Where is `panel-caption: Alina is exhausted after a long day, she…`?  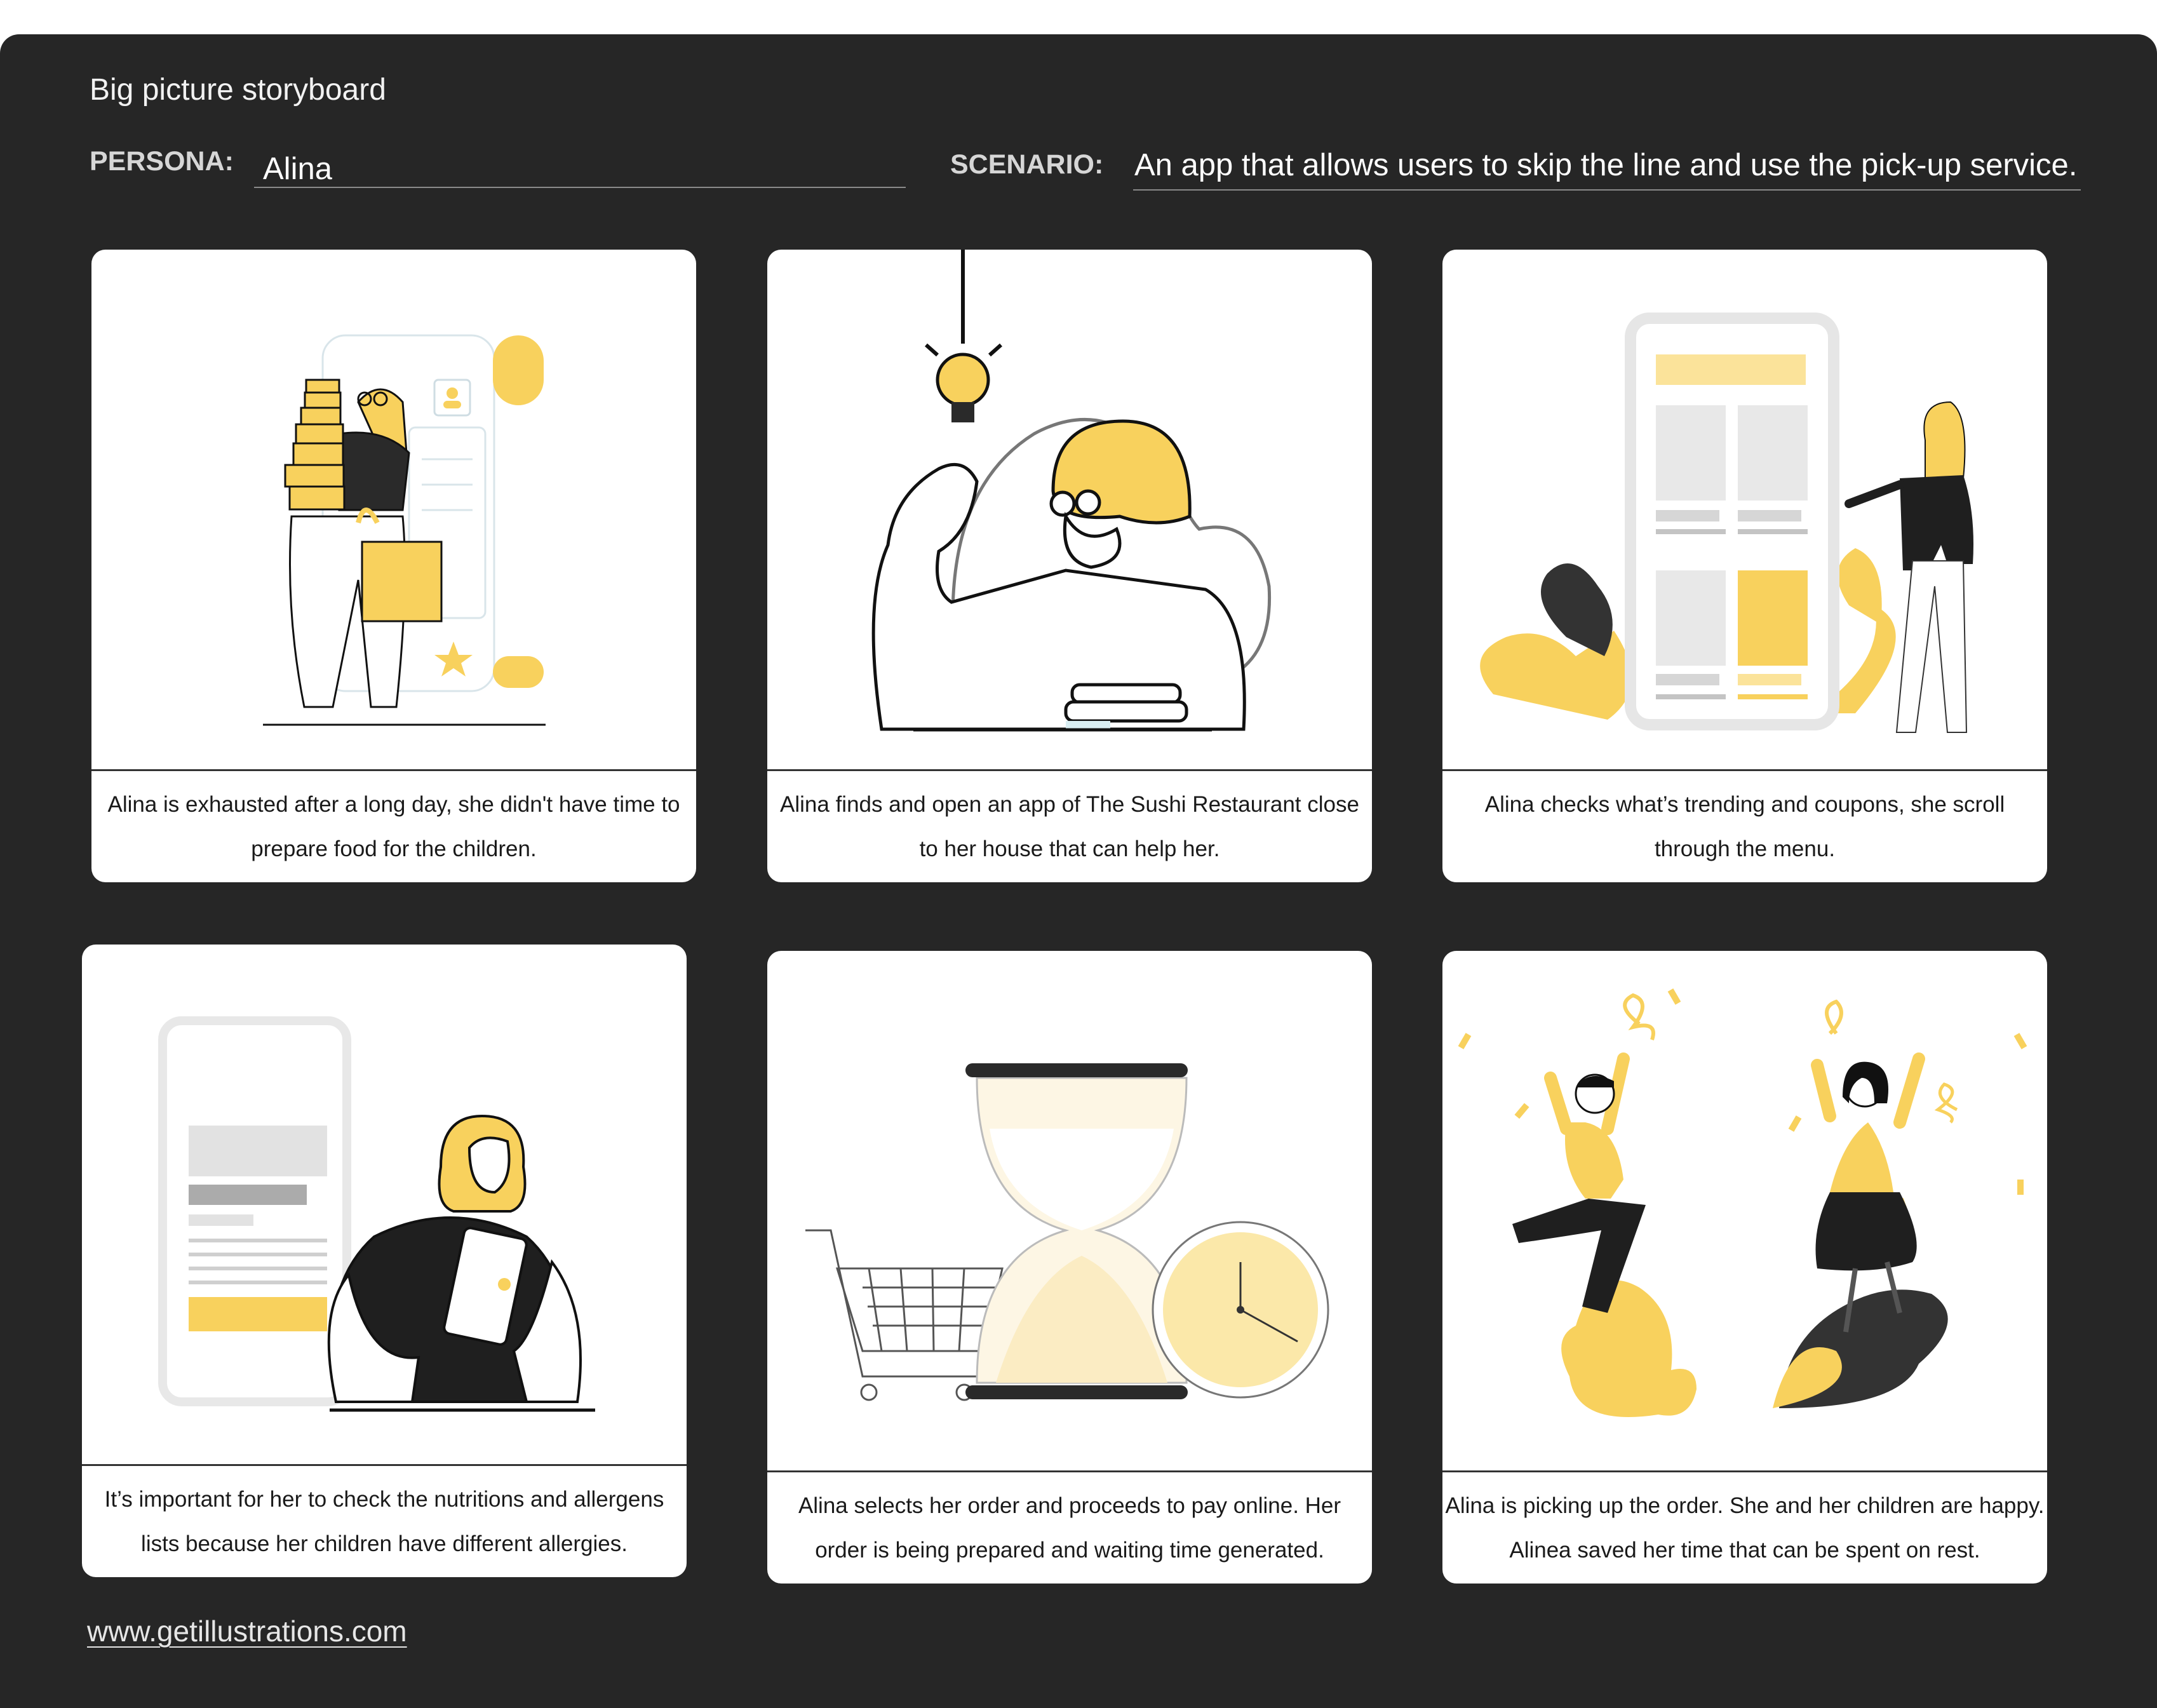 panel-caption: Alina is exhausted after a long day, she… is located at coordinates (393, 826).